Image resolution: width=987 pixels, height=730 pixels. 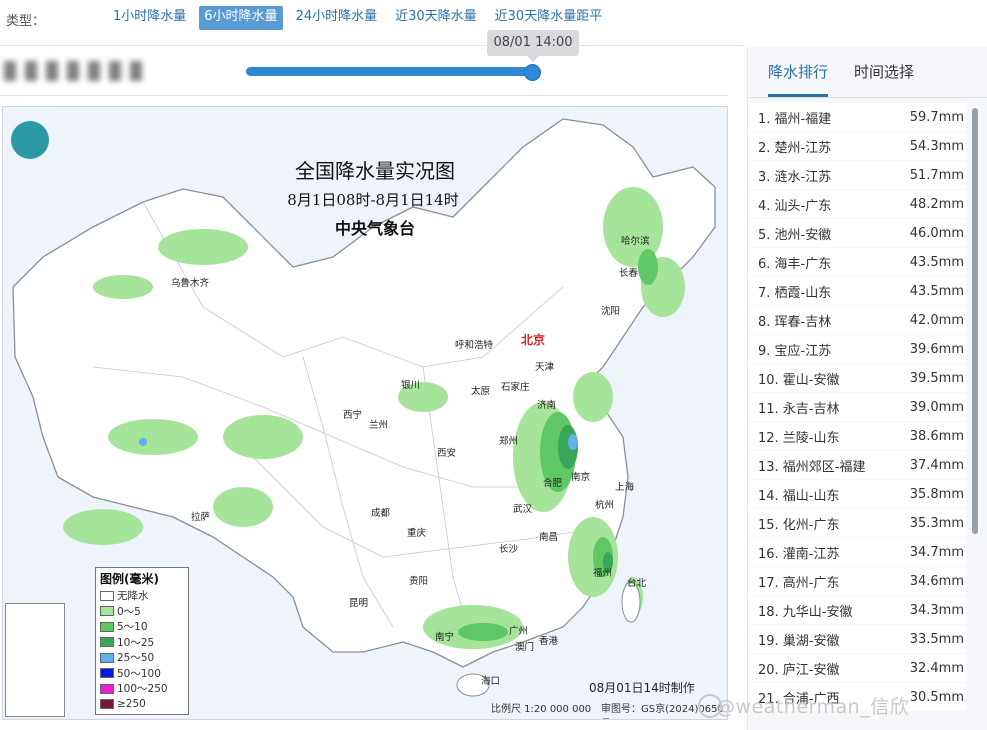 I want to click on city-label: 海口, so click(x=491, y=681).